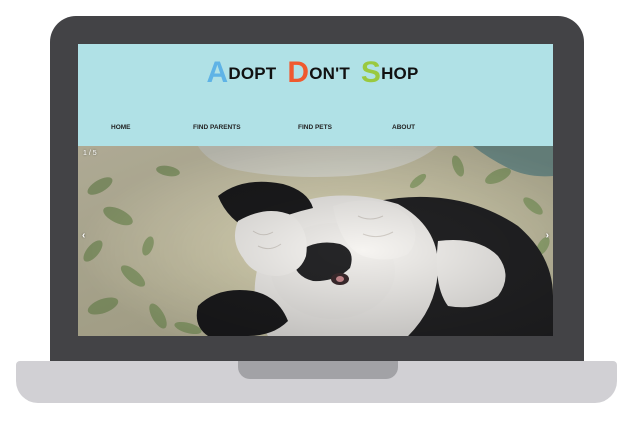 This screenshot has width=635, height=422. What do you see at coordinates (547, 235) in the screenshot?
I see `carousel-next-icon: ›` at bounding box center [547, 235].